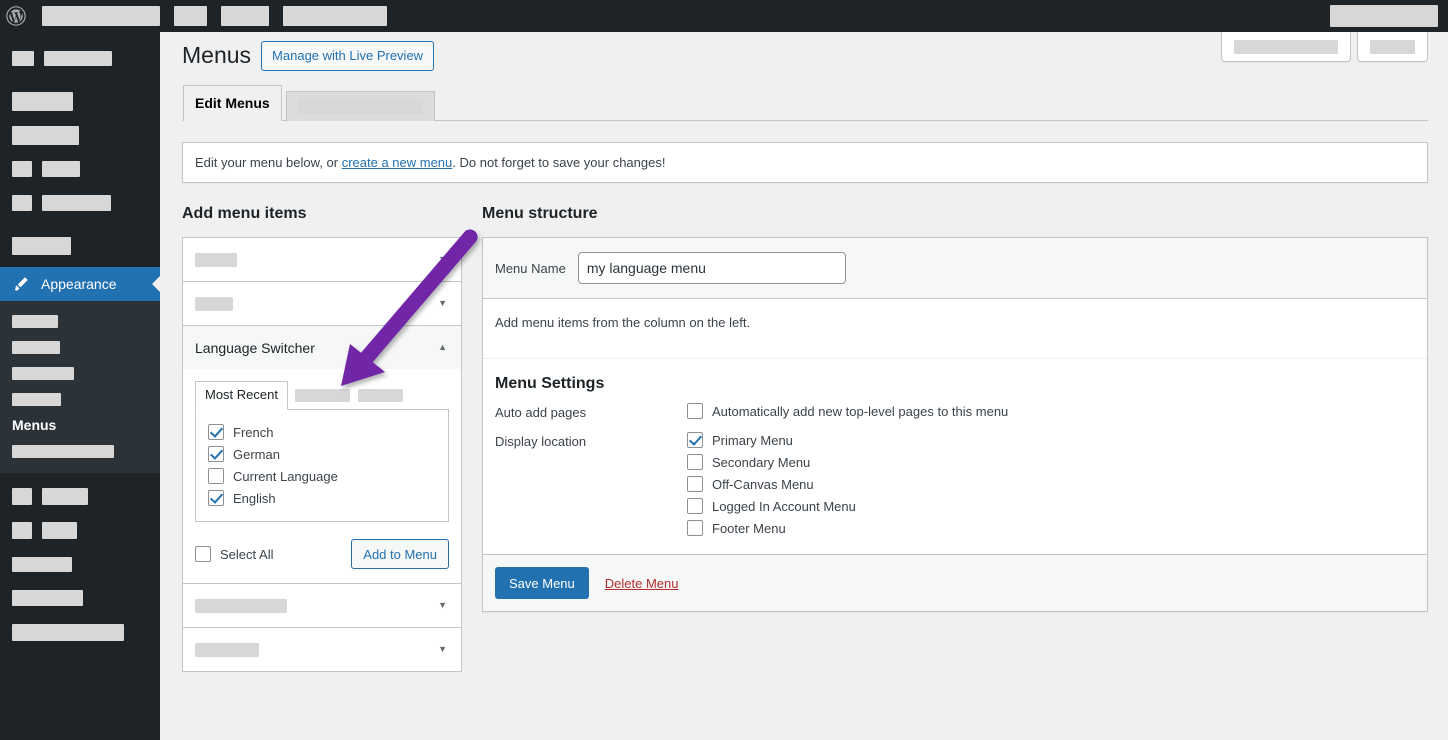 Image resolution: width=1448 pixels, height=740 pixels. Describe the element at coordinates (322, 650) in the screenshot. I see `accordion-section-tags-header: ▼` at that location.